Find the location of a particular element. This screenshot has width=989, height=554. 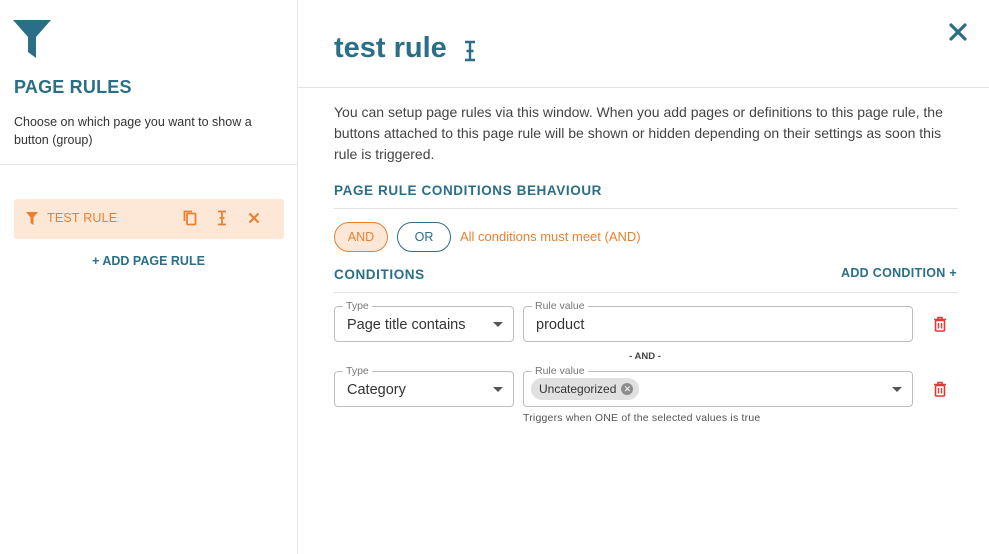

condition-type-select: Type Category is located at coordinates (424, 386).